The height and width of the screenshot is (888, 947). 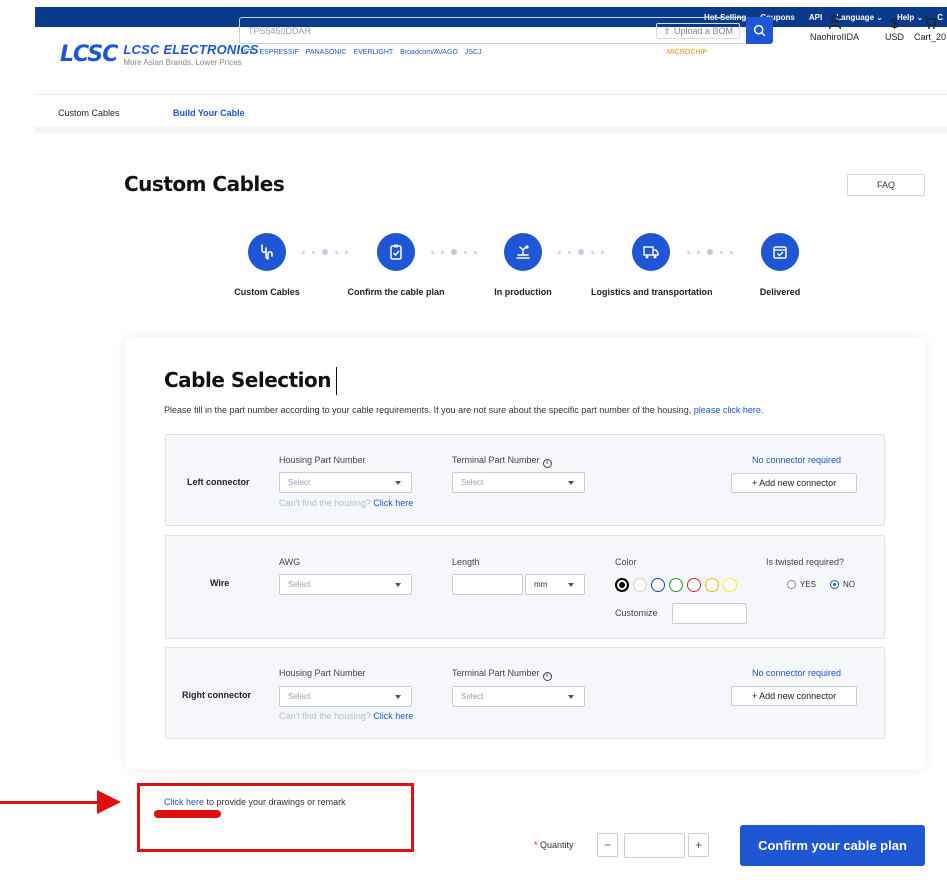 I want to click on color-label: Color, so click(x=626, y=562).